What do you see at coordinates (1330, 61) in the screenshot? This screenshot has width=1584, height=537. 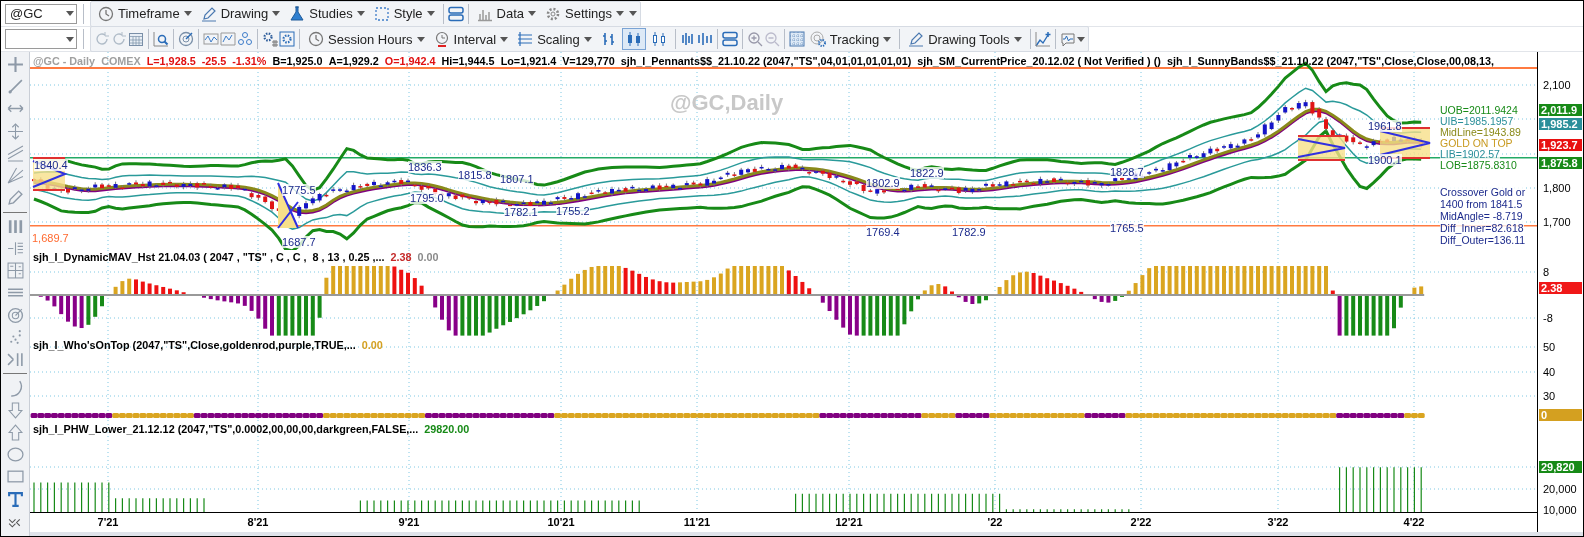 I see `study-label: sjh_I_SunnyBands$$_21.10.22 (2047,"TS",Close,Close,00,08,13,` at bounding box center [1330, 61].